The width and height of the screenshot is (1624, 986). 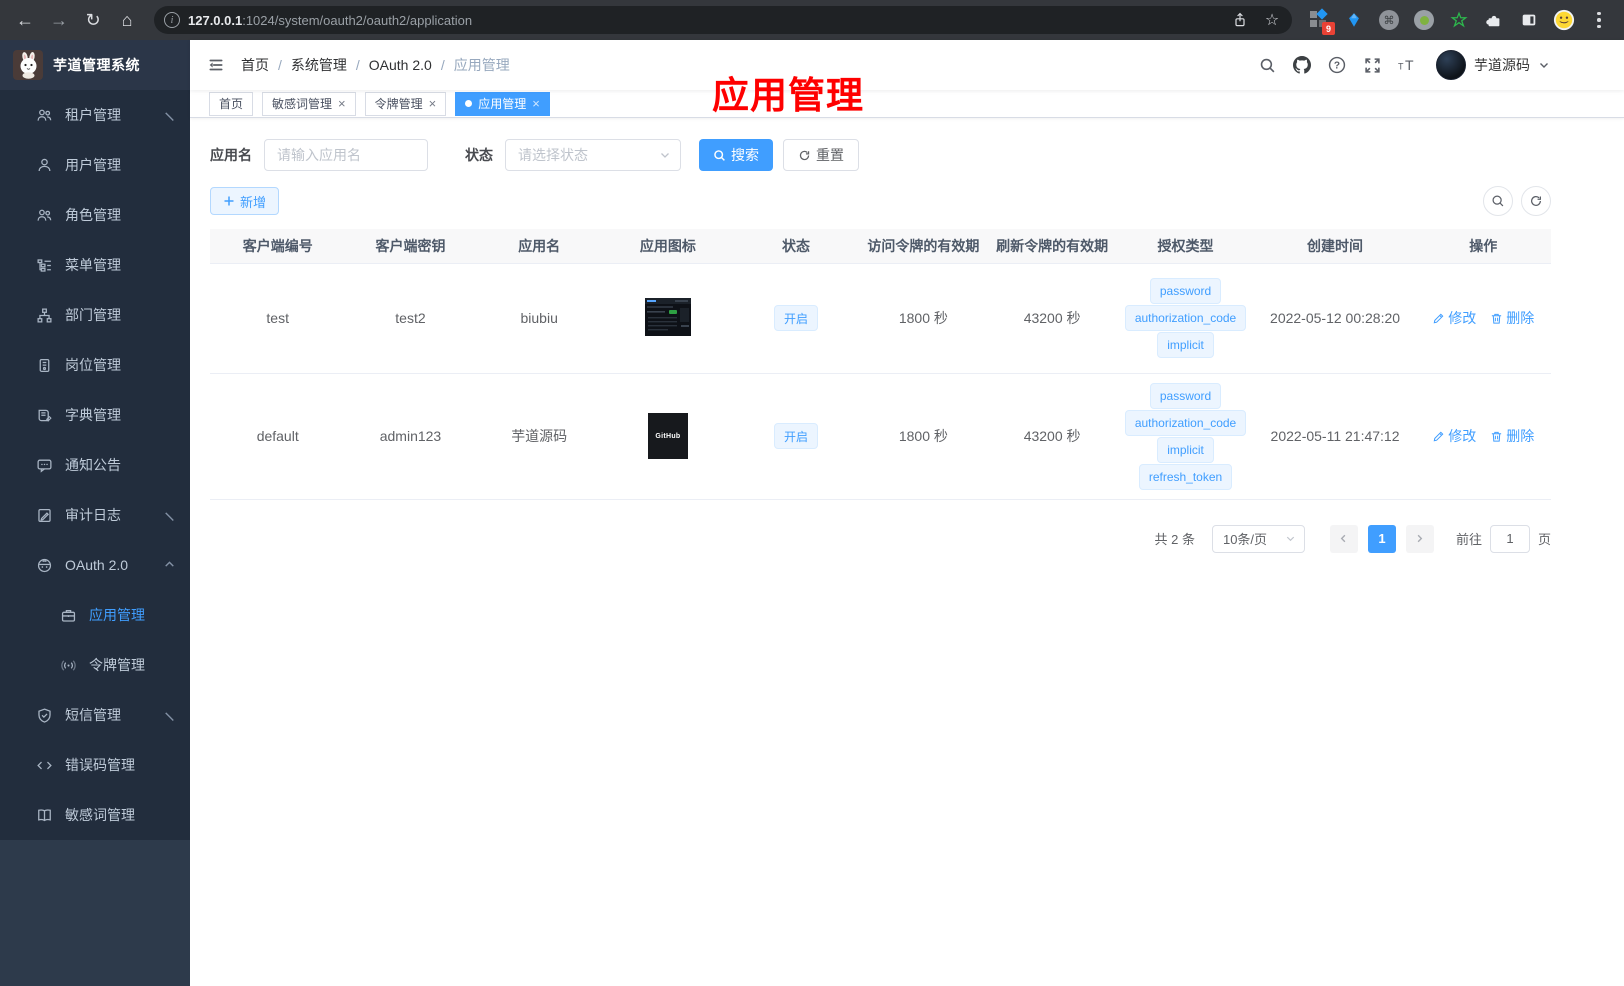 What do you see at coordinates (1529, 20) in the screenshot?
I see `split-view-icon` at bounding box center [1529, 20].